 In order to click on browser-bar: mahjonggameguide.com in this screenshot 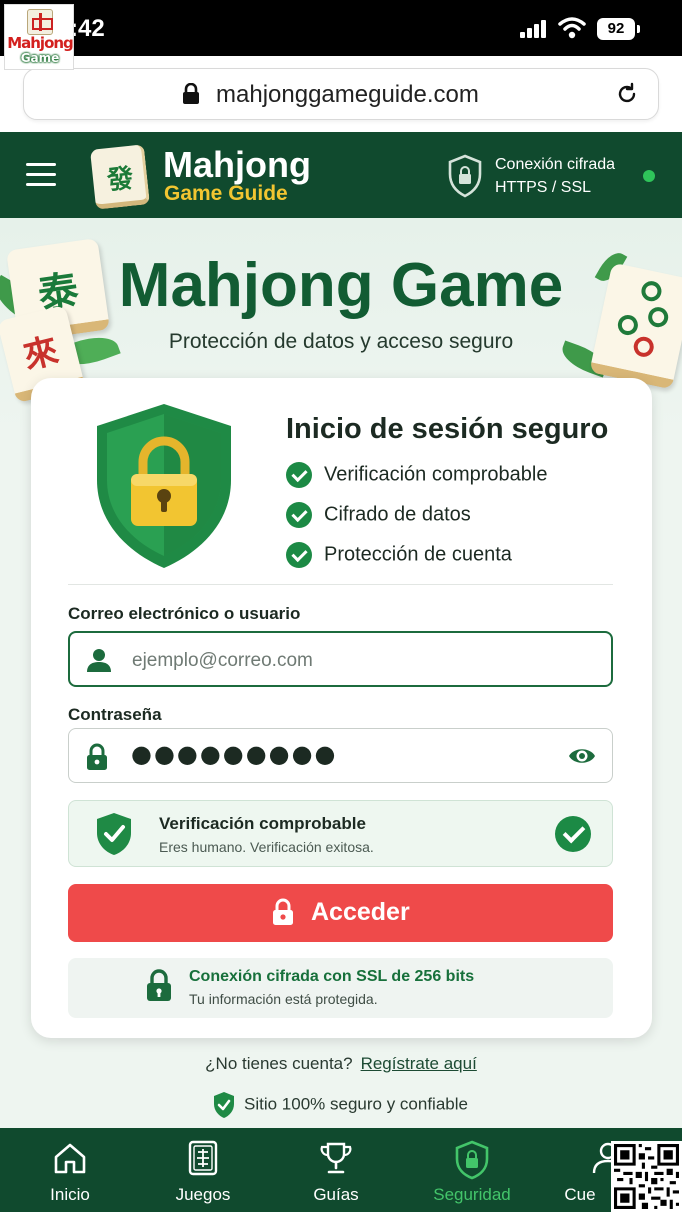, I will do `click(341, 94)`.